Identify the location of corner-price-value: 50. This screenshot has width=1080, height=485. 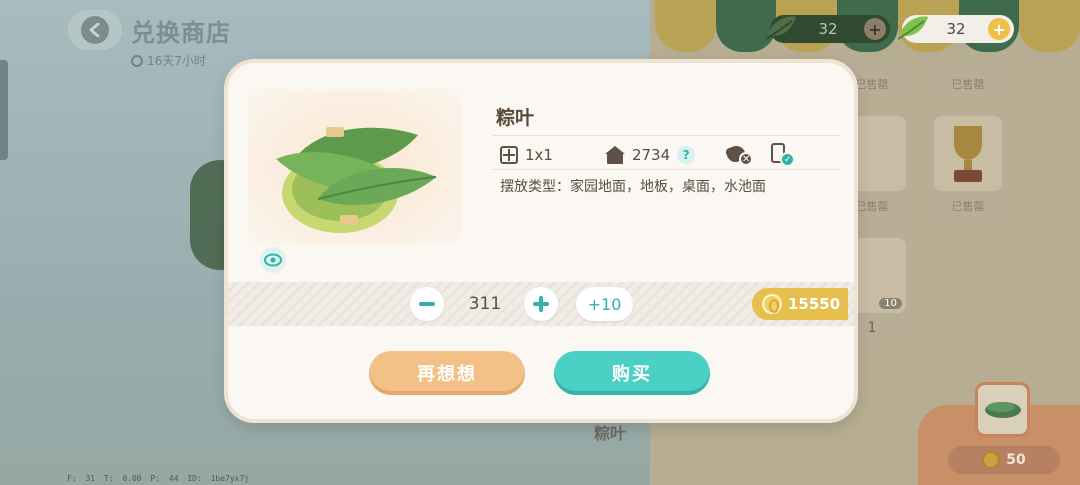
(1016, 460).